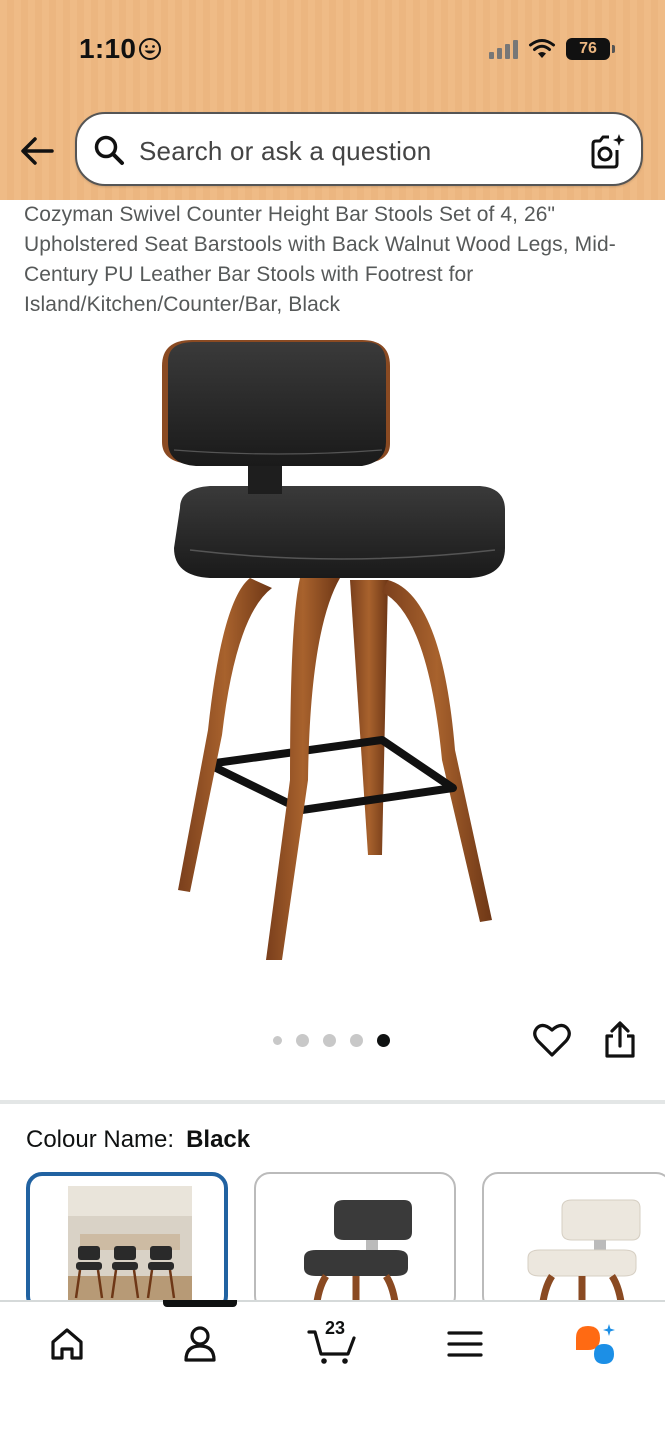  What do you see at coordinates (150, 49) in the screenshot?
I see `smiley-emoji-icon` at bounding box center [150, 49].